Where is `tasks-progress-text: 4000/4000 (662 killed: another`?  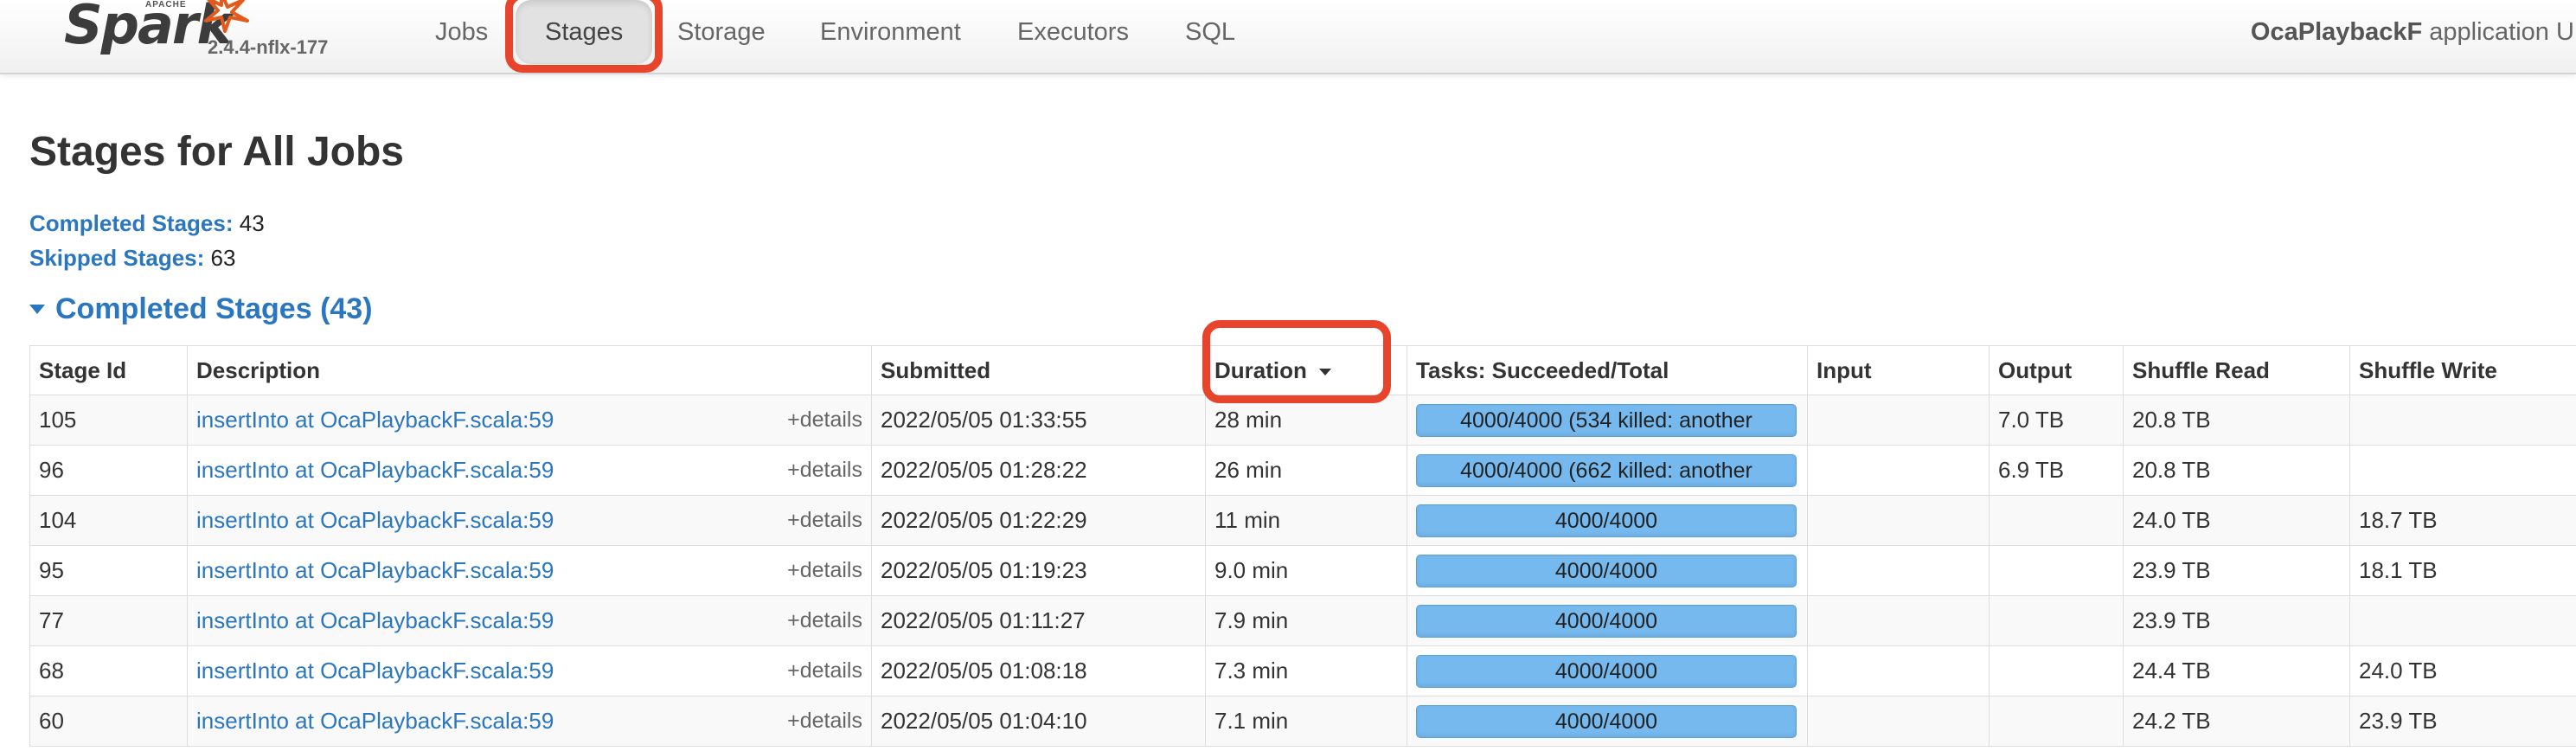 tasks-progress-text: 4000/4000 (662 killed: another is located at coordinates (1606, 470).